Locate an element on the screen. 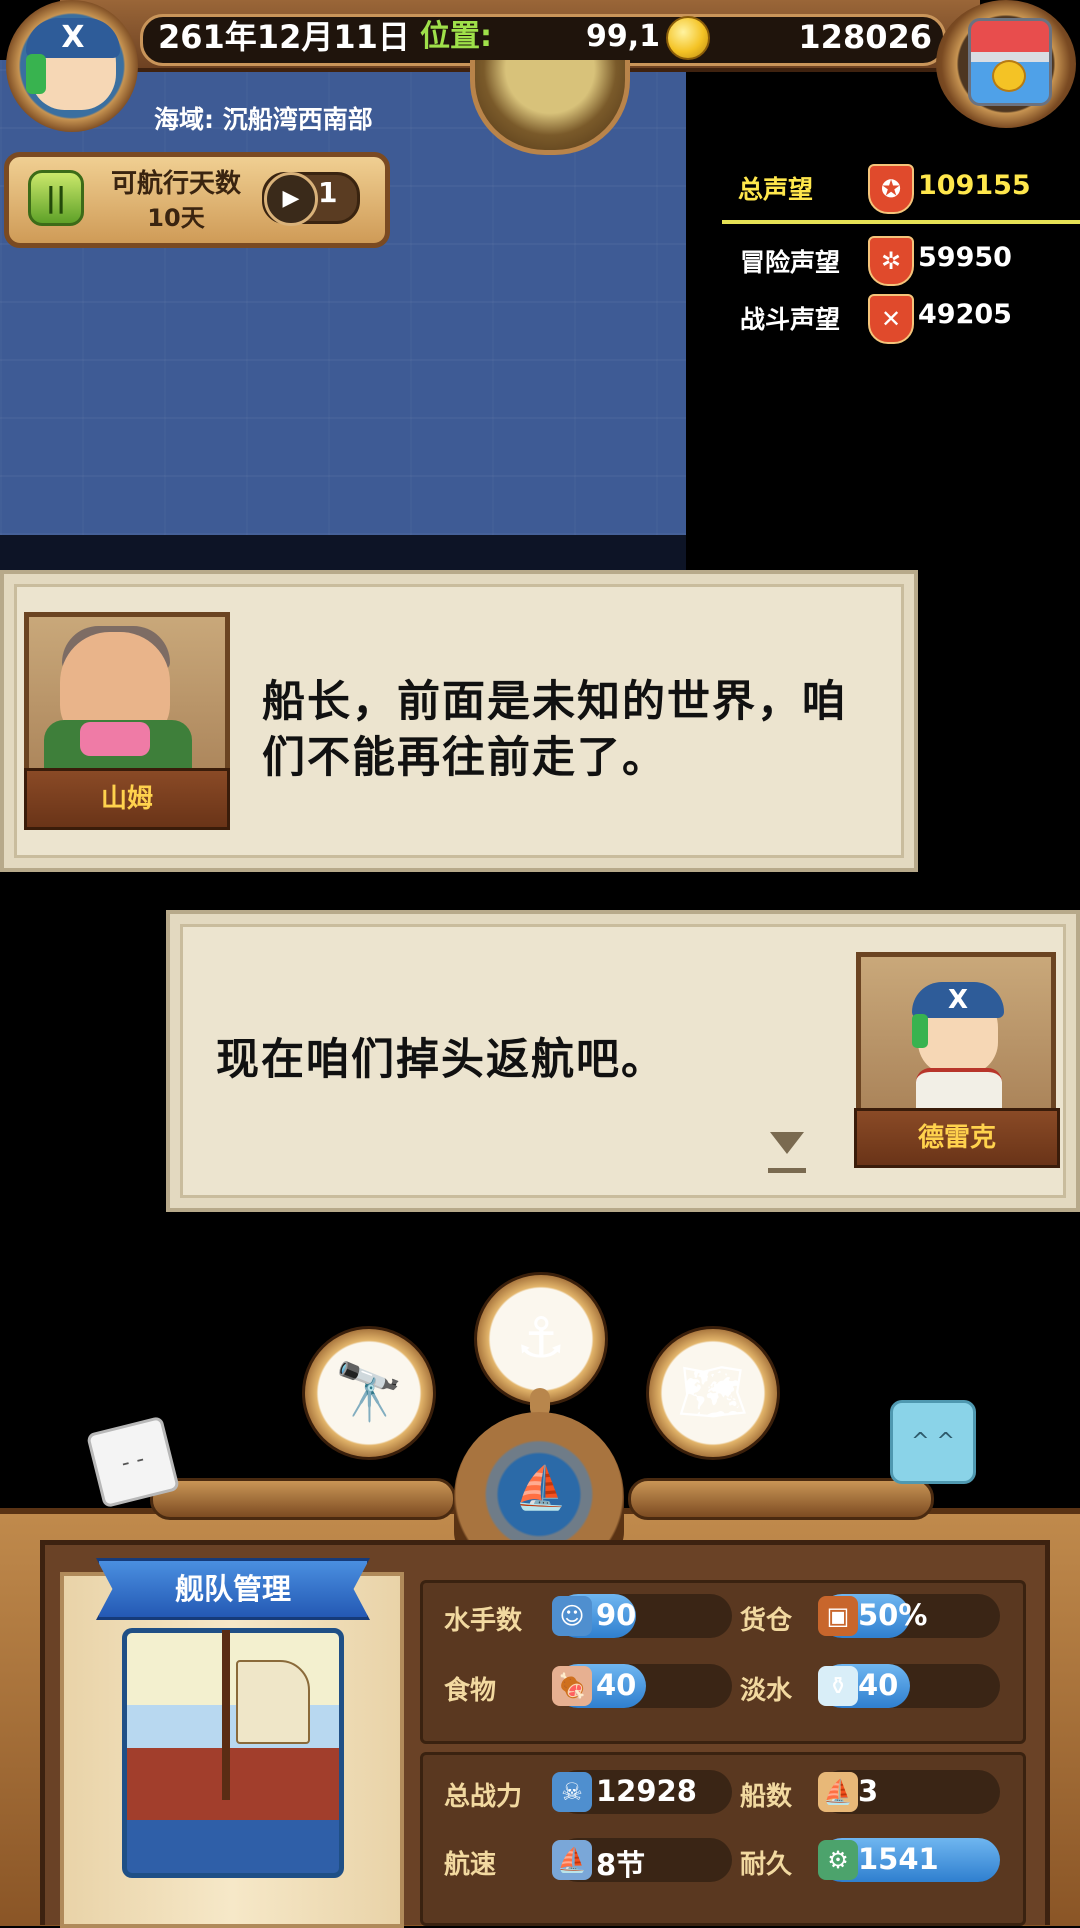  sailing-days-label: 可航行天数 is located at coordinates (175, 184).